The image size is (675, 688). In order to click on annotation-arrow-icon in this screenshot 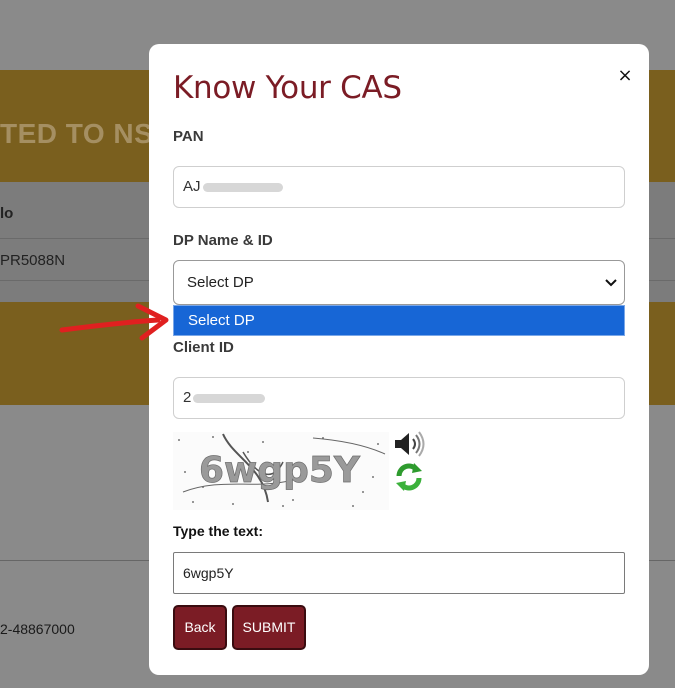, I will do `click(114, 322)`.